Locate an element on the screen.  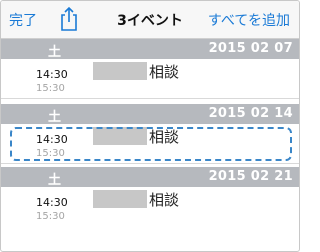
section-header: 土 2015 02 21 is located at coordinates (150, 177).